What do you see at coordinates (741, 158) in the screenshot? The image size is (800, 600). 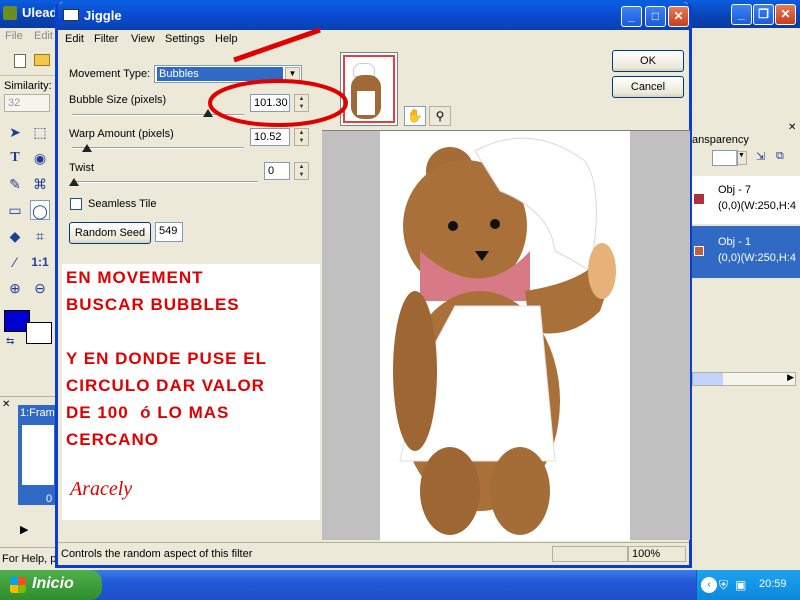 I see `transparency-dropdown-icon: ▼` at bounding box center [741, 158].